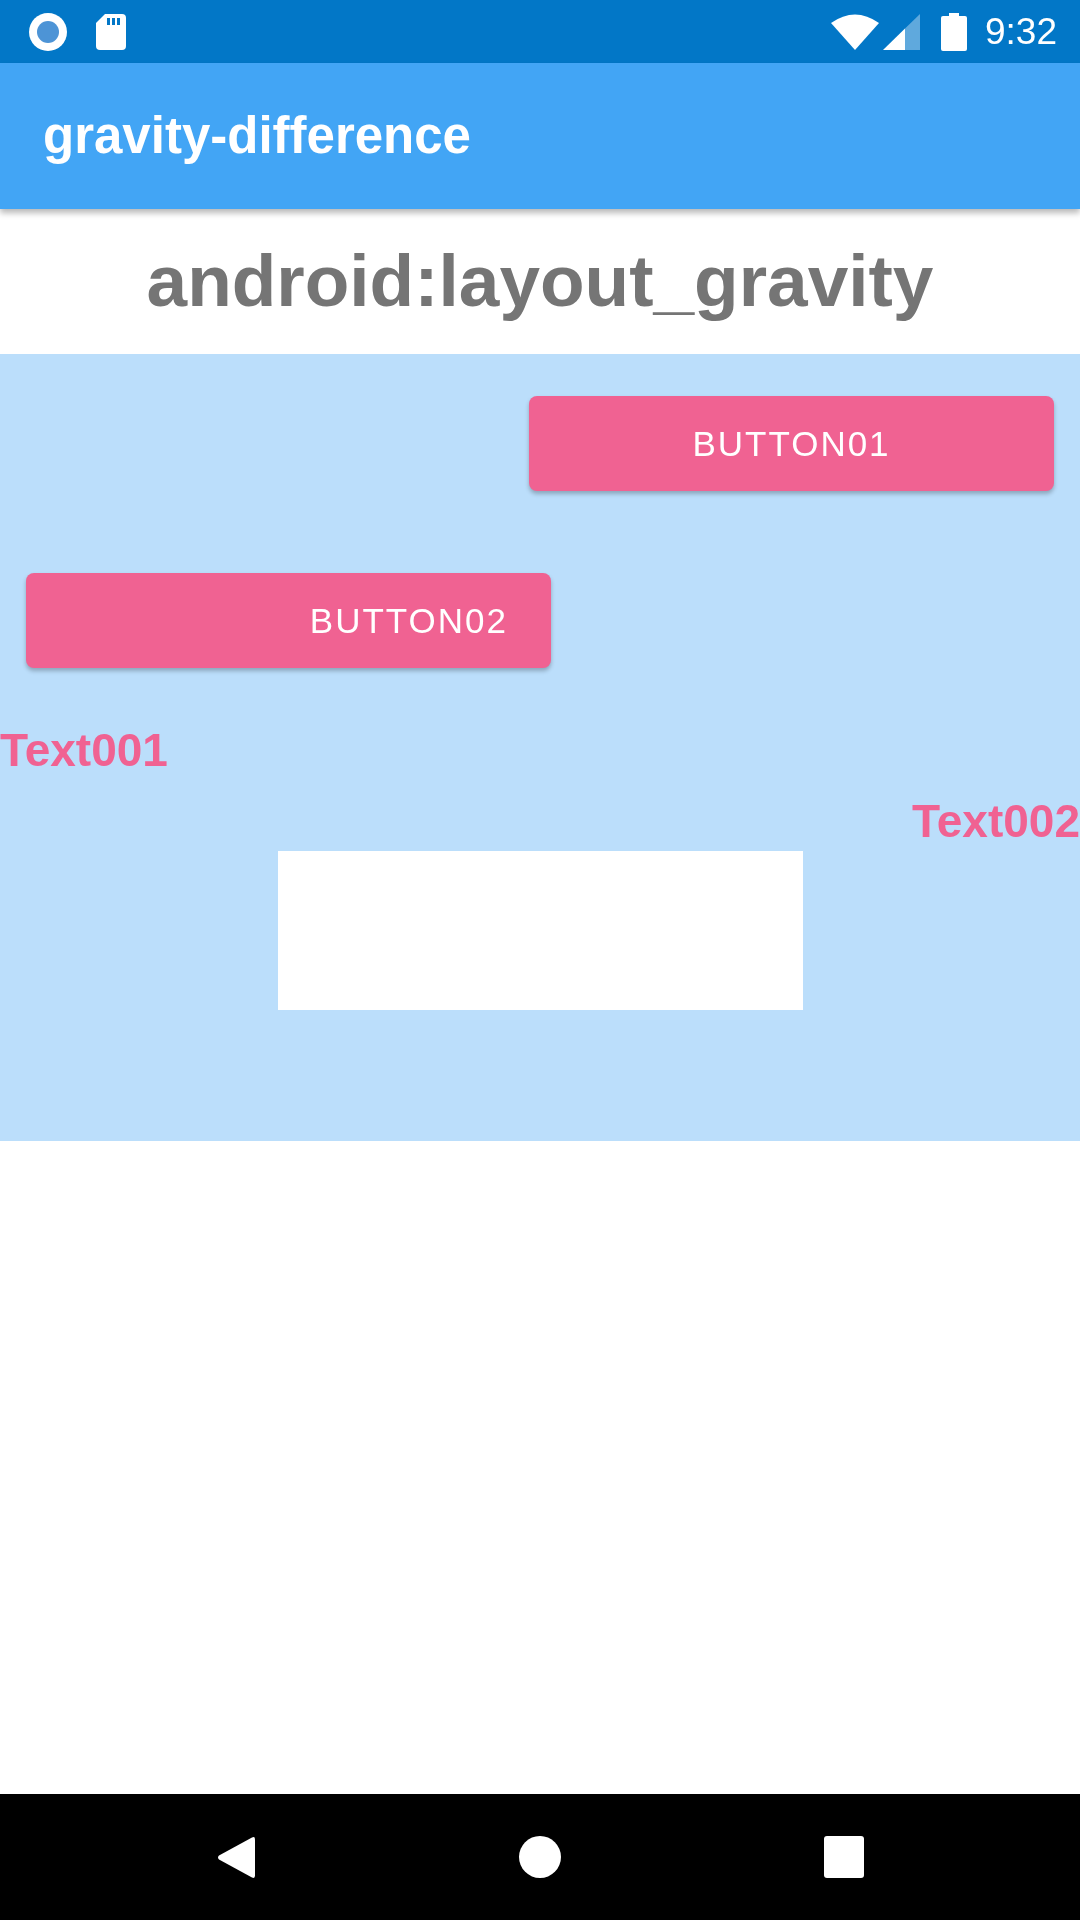 The image size is (1080, 1920). Describe the element at coordinates (540, 281) in the screenshot. I see `heading: android:layout_gravity` at that location.